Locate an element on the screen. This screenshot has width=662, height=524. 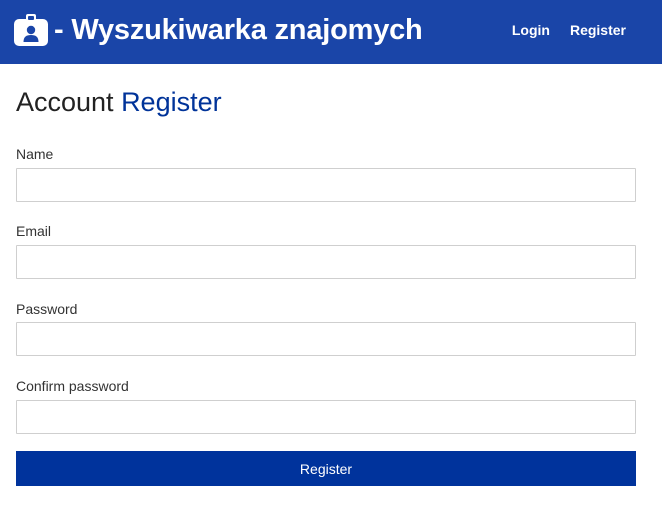
name-input is located at coordinates (326, 185).